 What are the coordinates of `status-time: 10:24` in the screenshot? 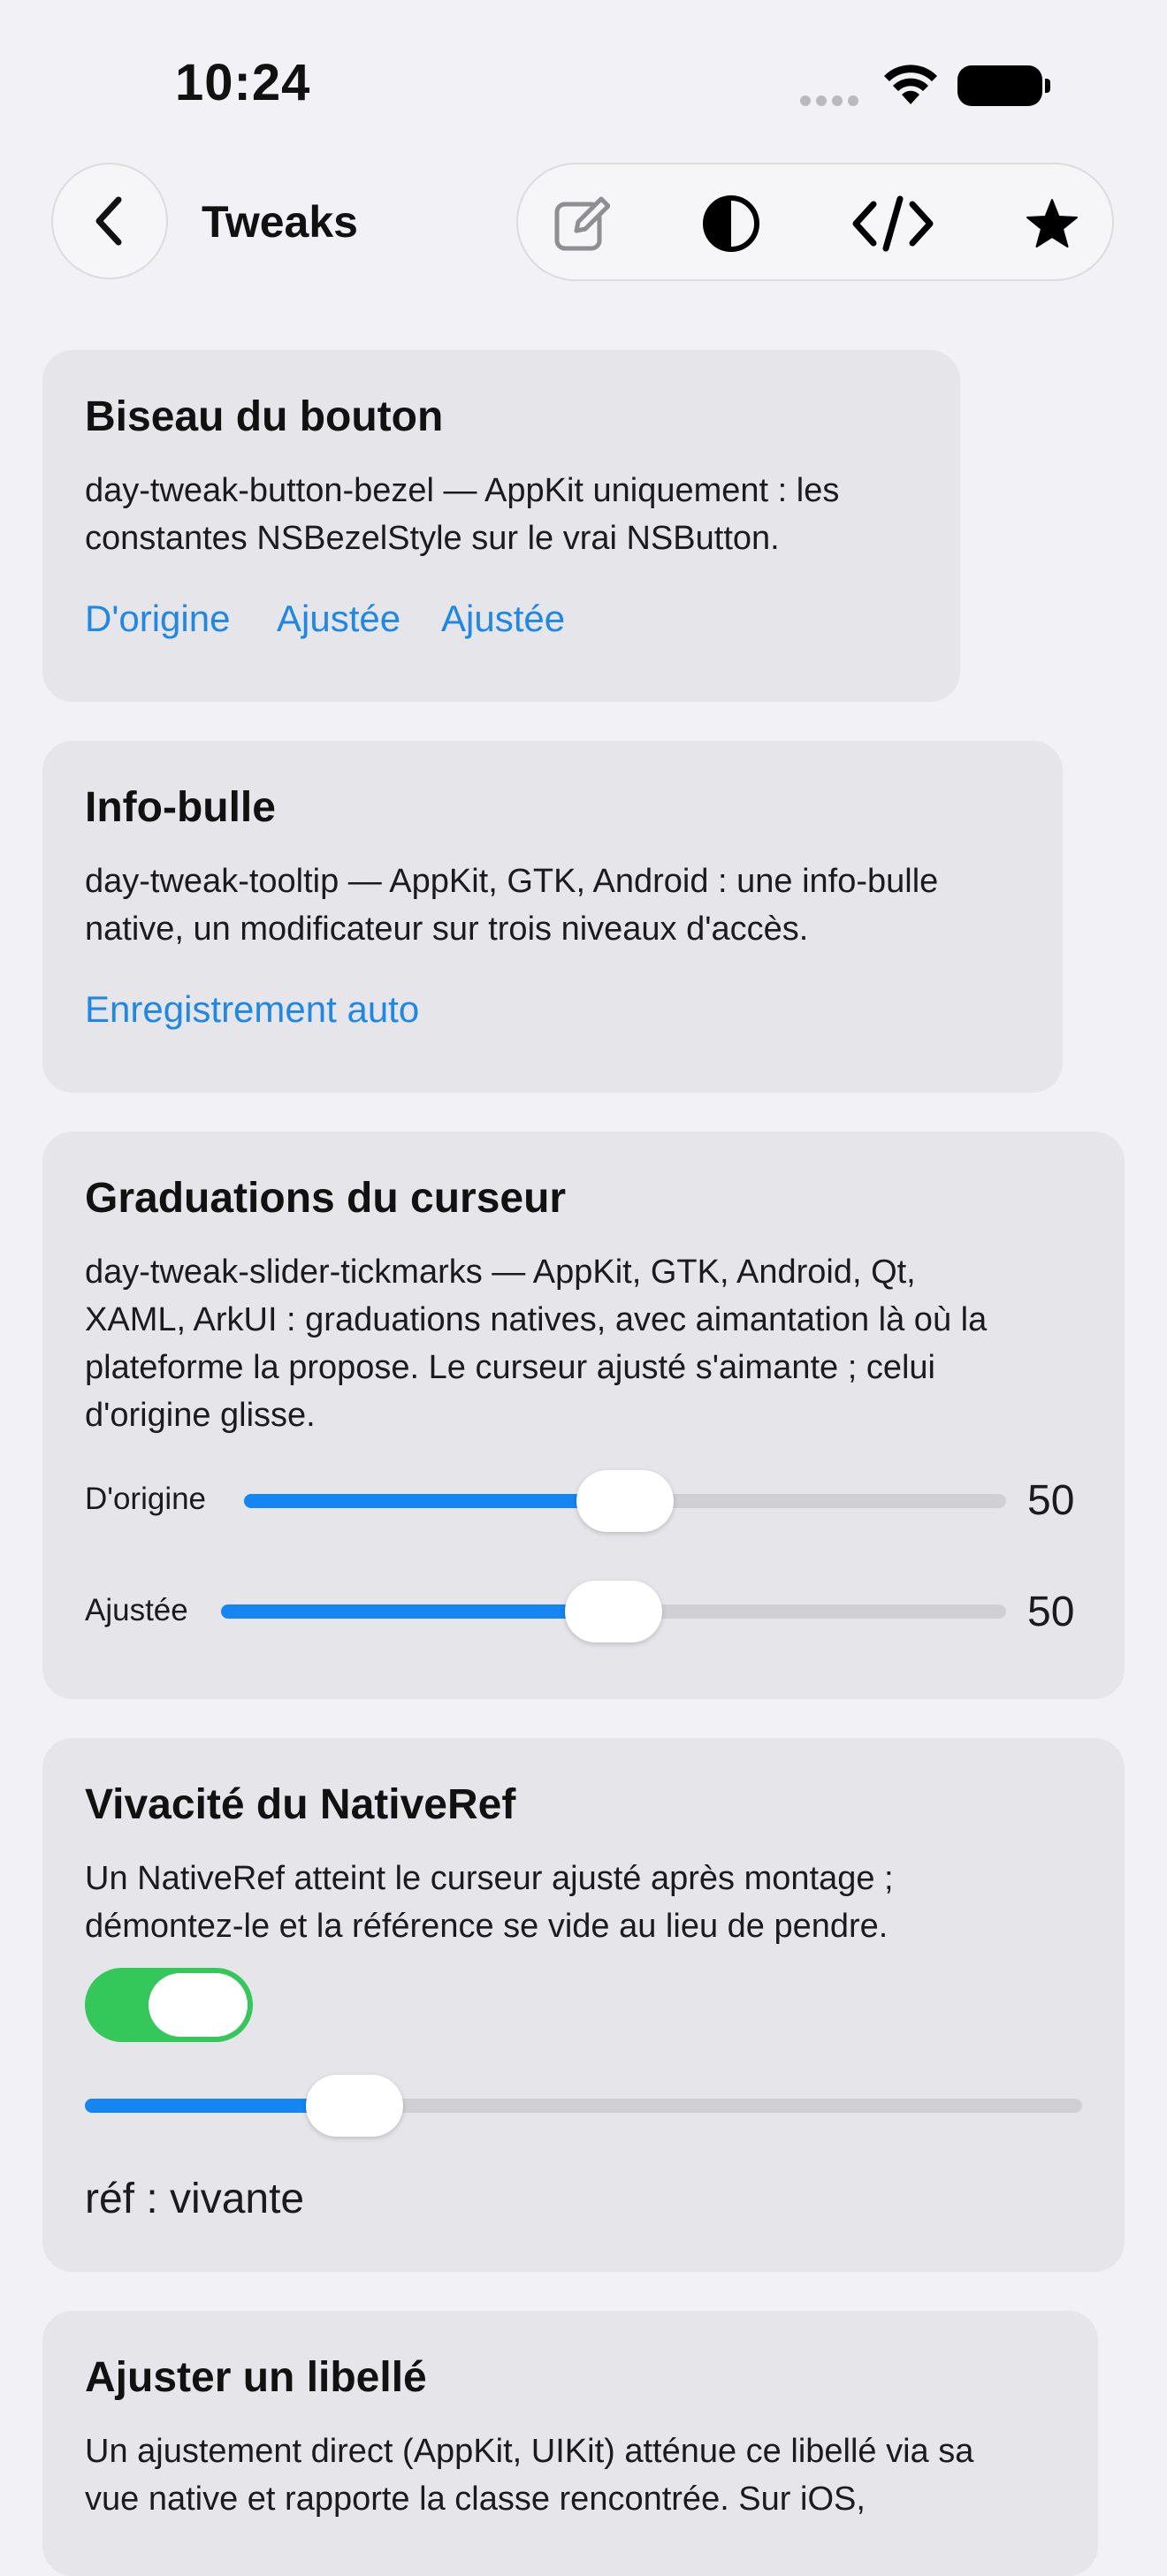 It's located at (243, 82).